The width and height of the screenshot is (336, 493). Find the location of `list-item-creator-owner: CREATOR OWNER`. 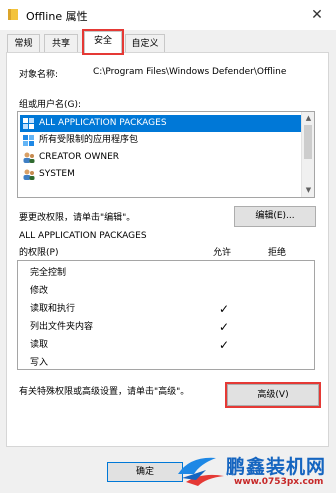

list-item-creator-owner: CREATOR OWNER is located at coordinates (161, 157).